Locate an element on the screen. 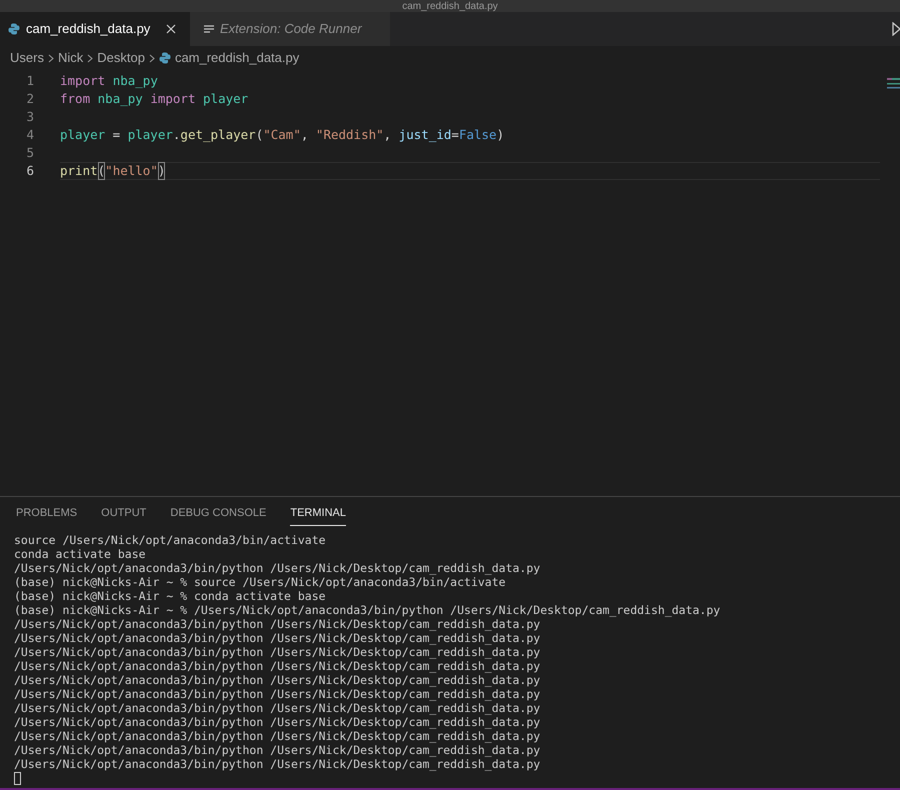 This screenshot has width=900, height=790. breadcrumb-item: Desktop is located at coordinates (121, 58).